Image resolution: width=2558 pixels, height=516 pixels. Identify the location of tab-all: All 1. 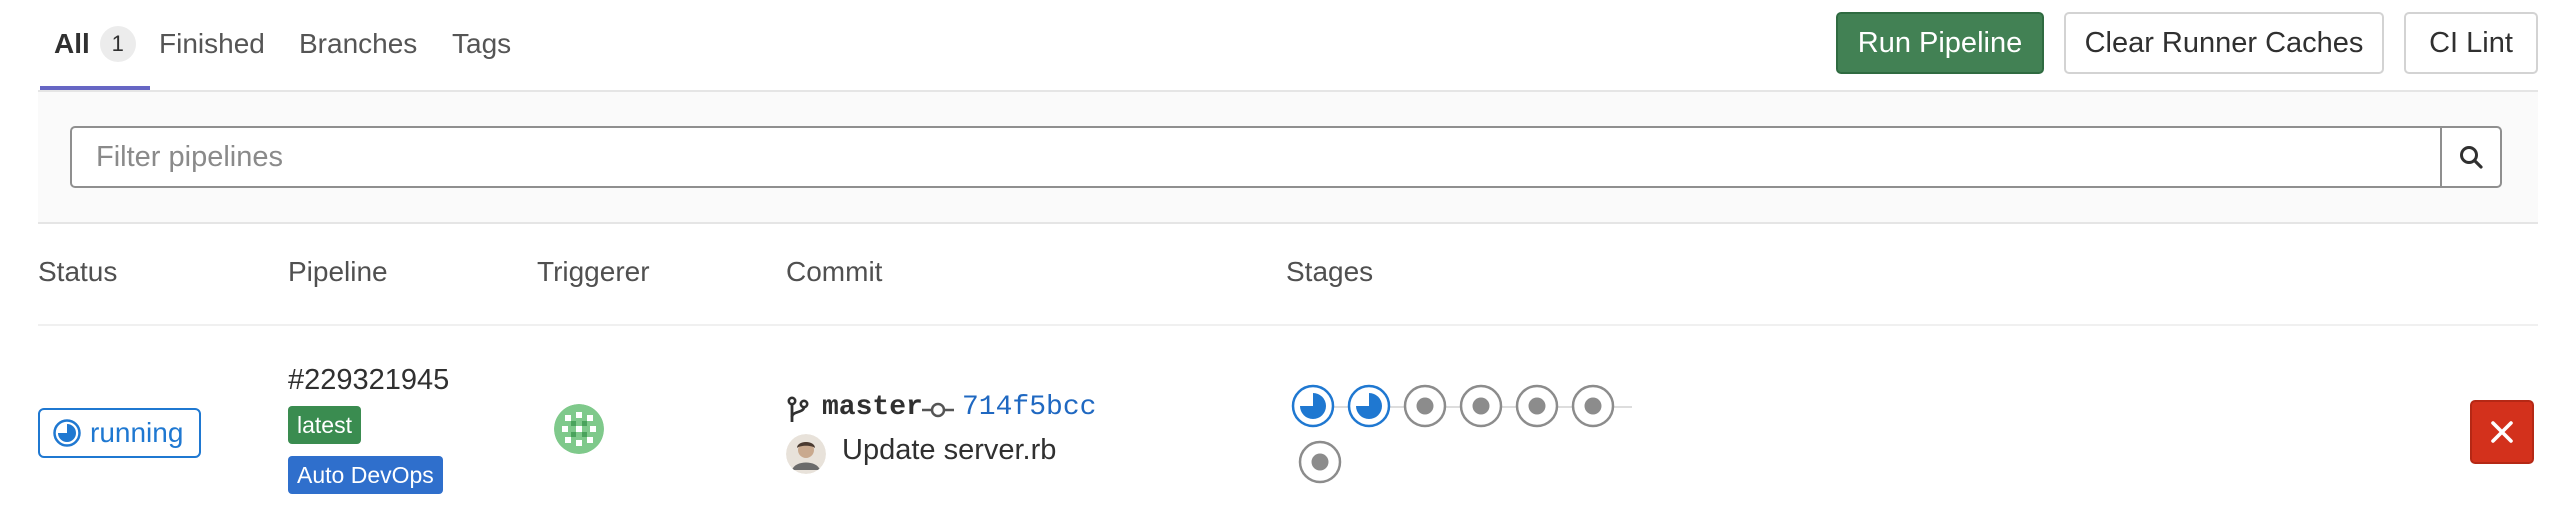
(95, 45).